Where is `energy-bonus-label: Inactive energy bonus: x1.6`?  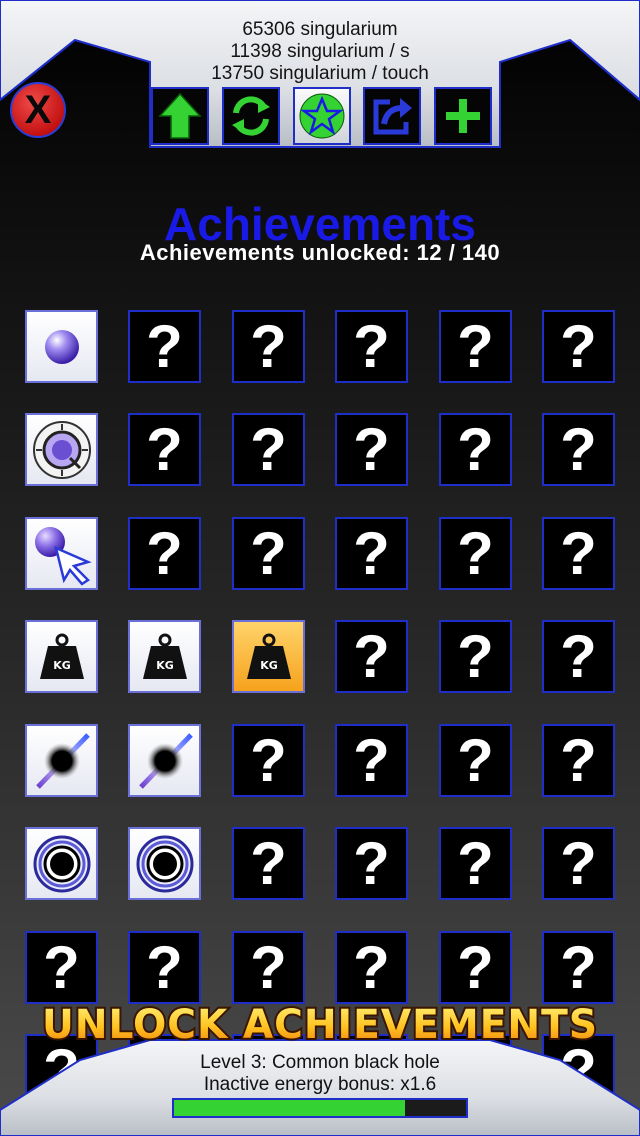
energy-bonus-label: Inactive energy bonus: x1.6 is located at coordinates (320, 1084).